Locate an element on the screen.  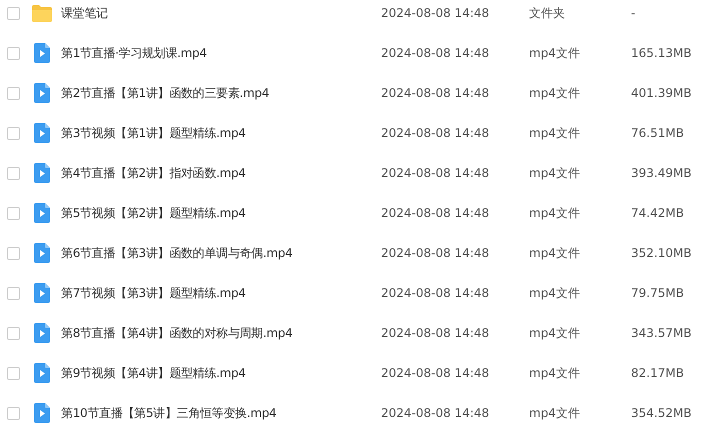
file-name: 第8节直播【第4讲】函数的对称与周期.mp4 is located at coordinates (221, 333).